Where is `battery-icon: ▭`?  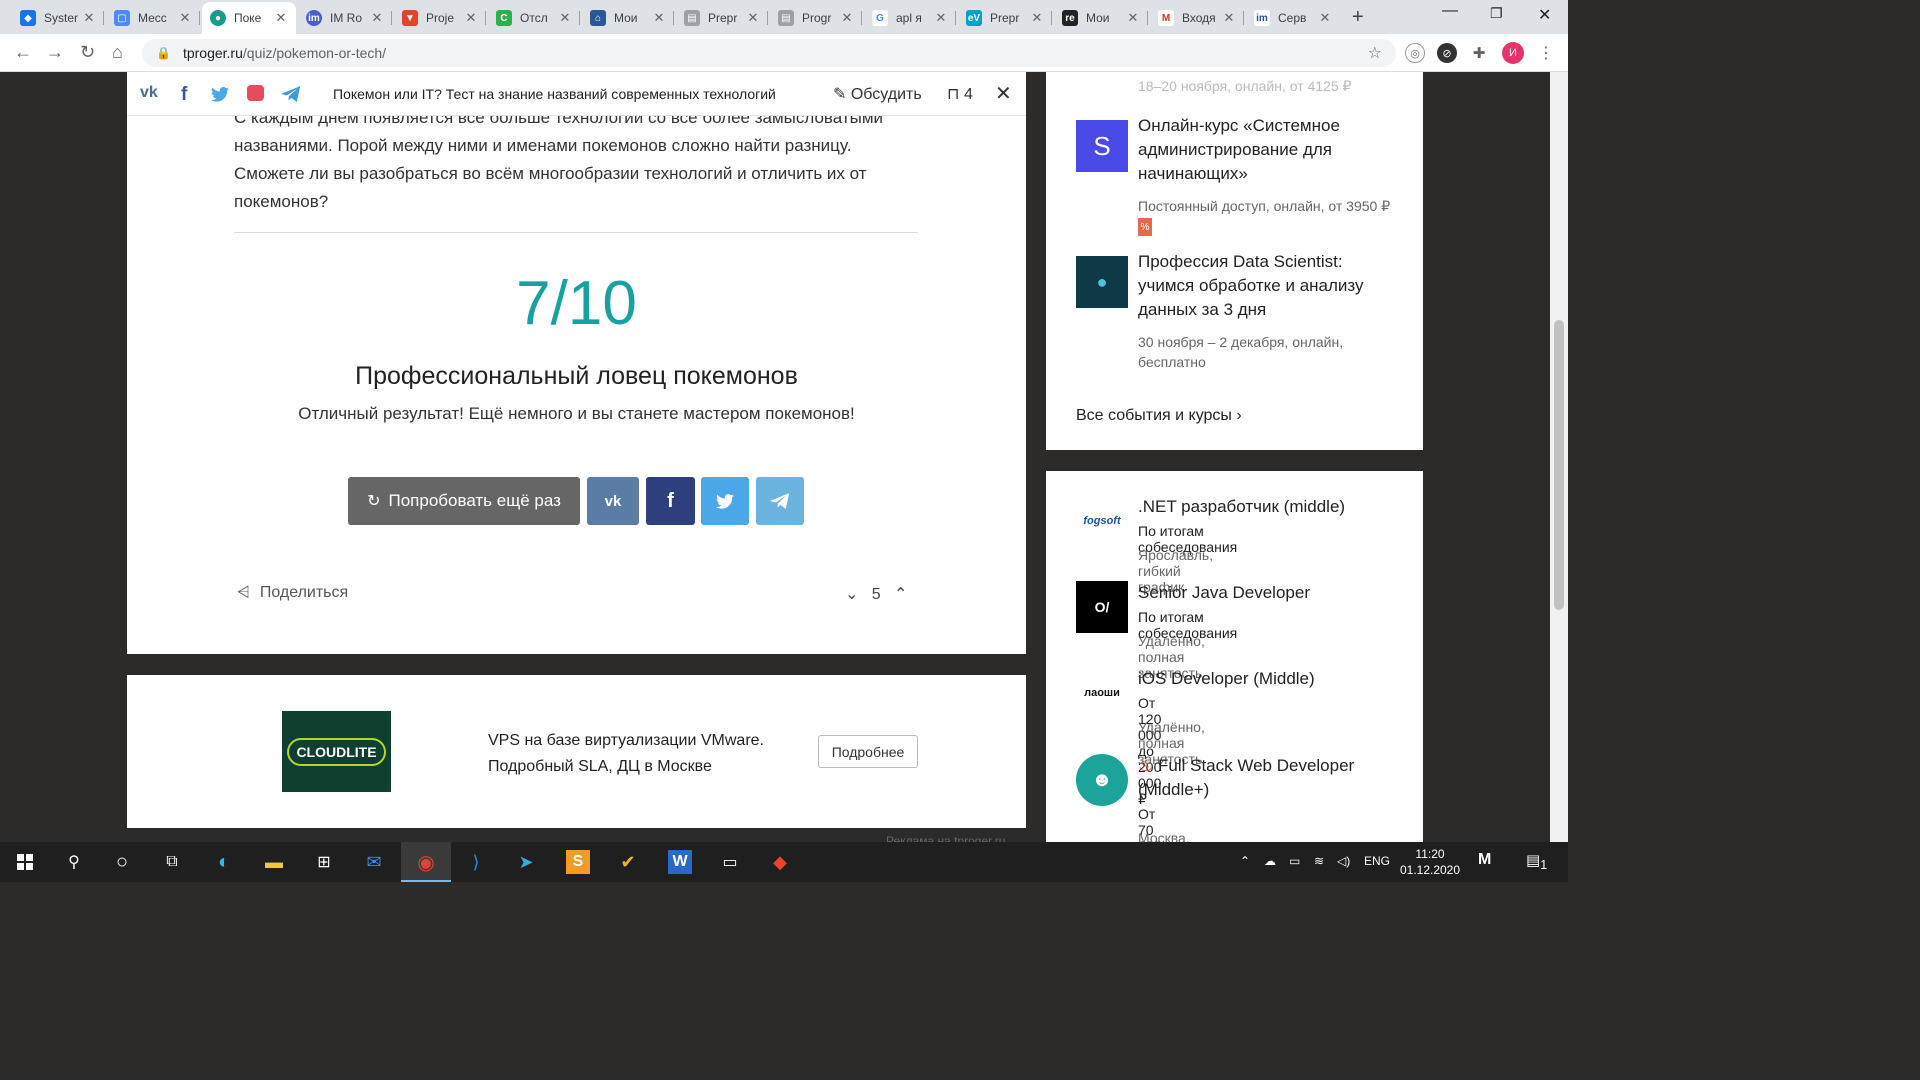
battery-icon: ▭ is located at coordinates (1294, 861).